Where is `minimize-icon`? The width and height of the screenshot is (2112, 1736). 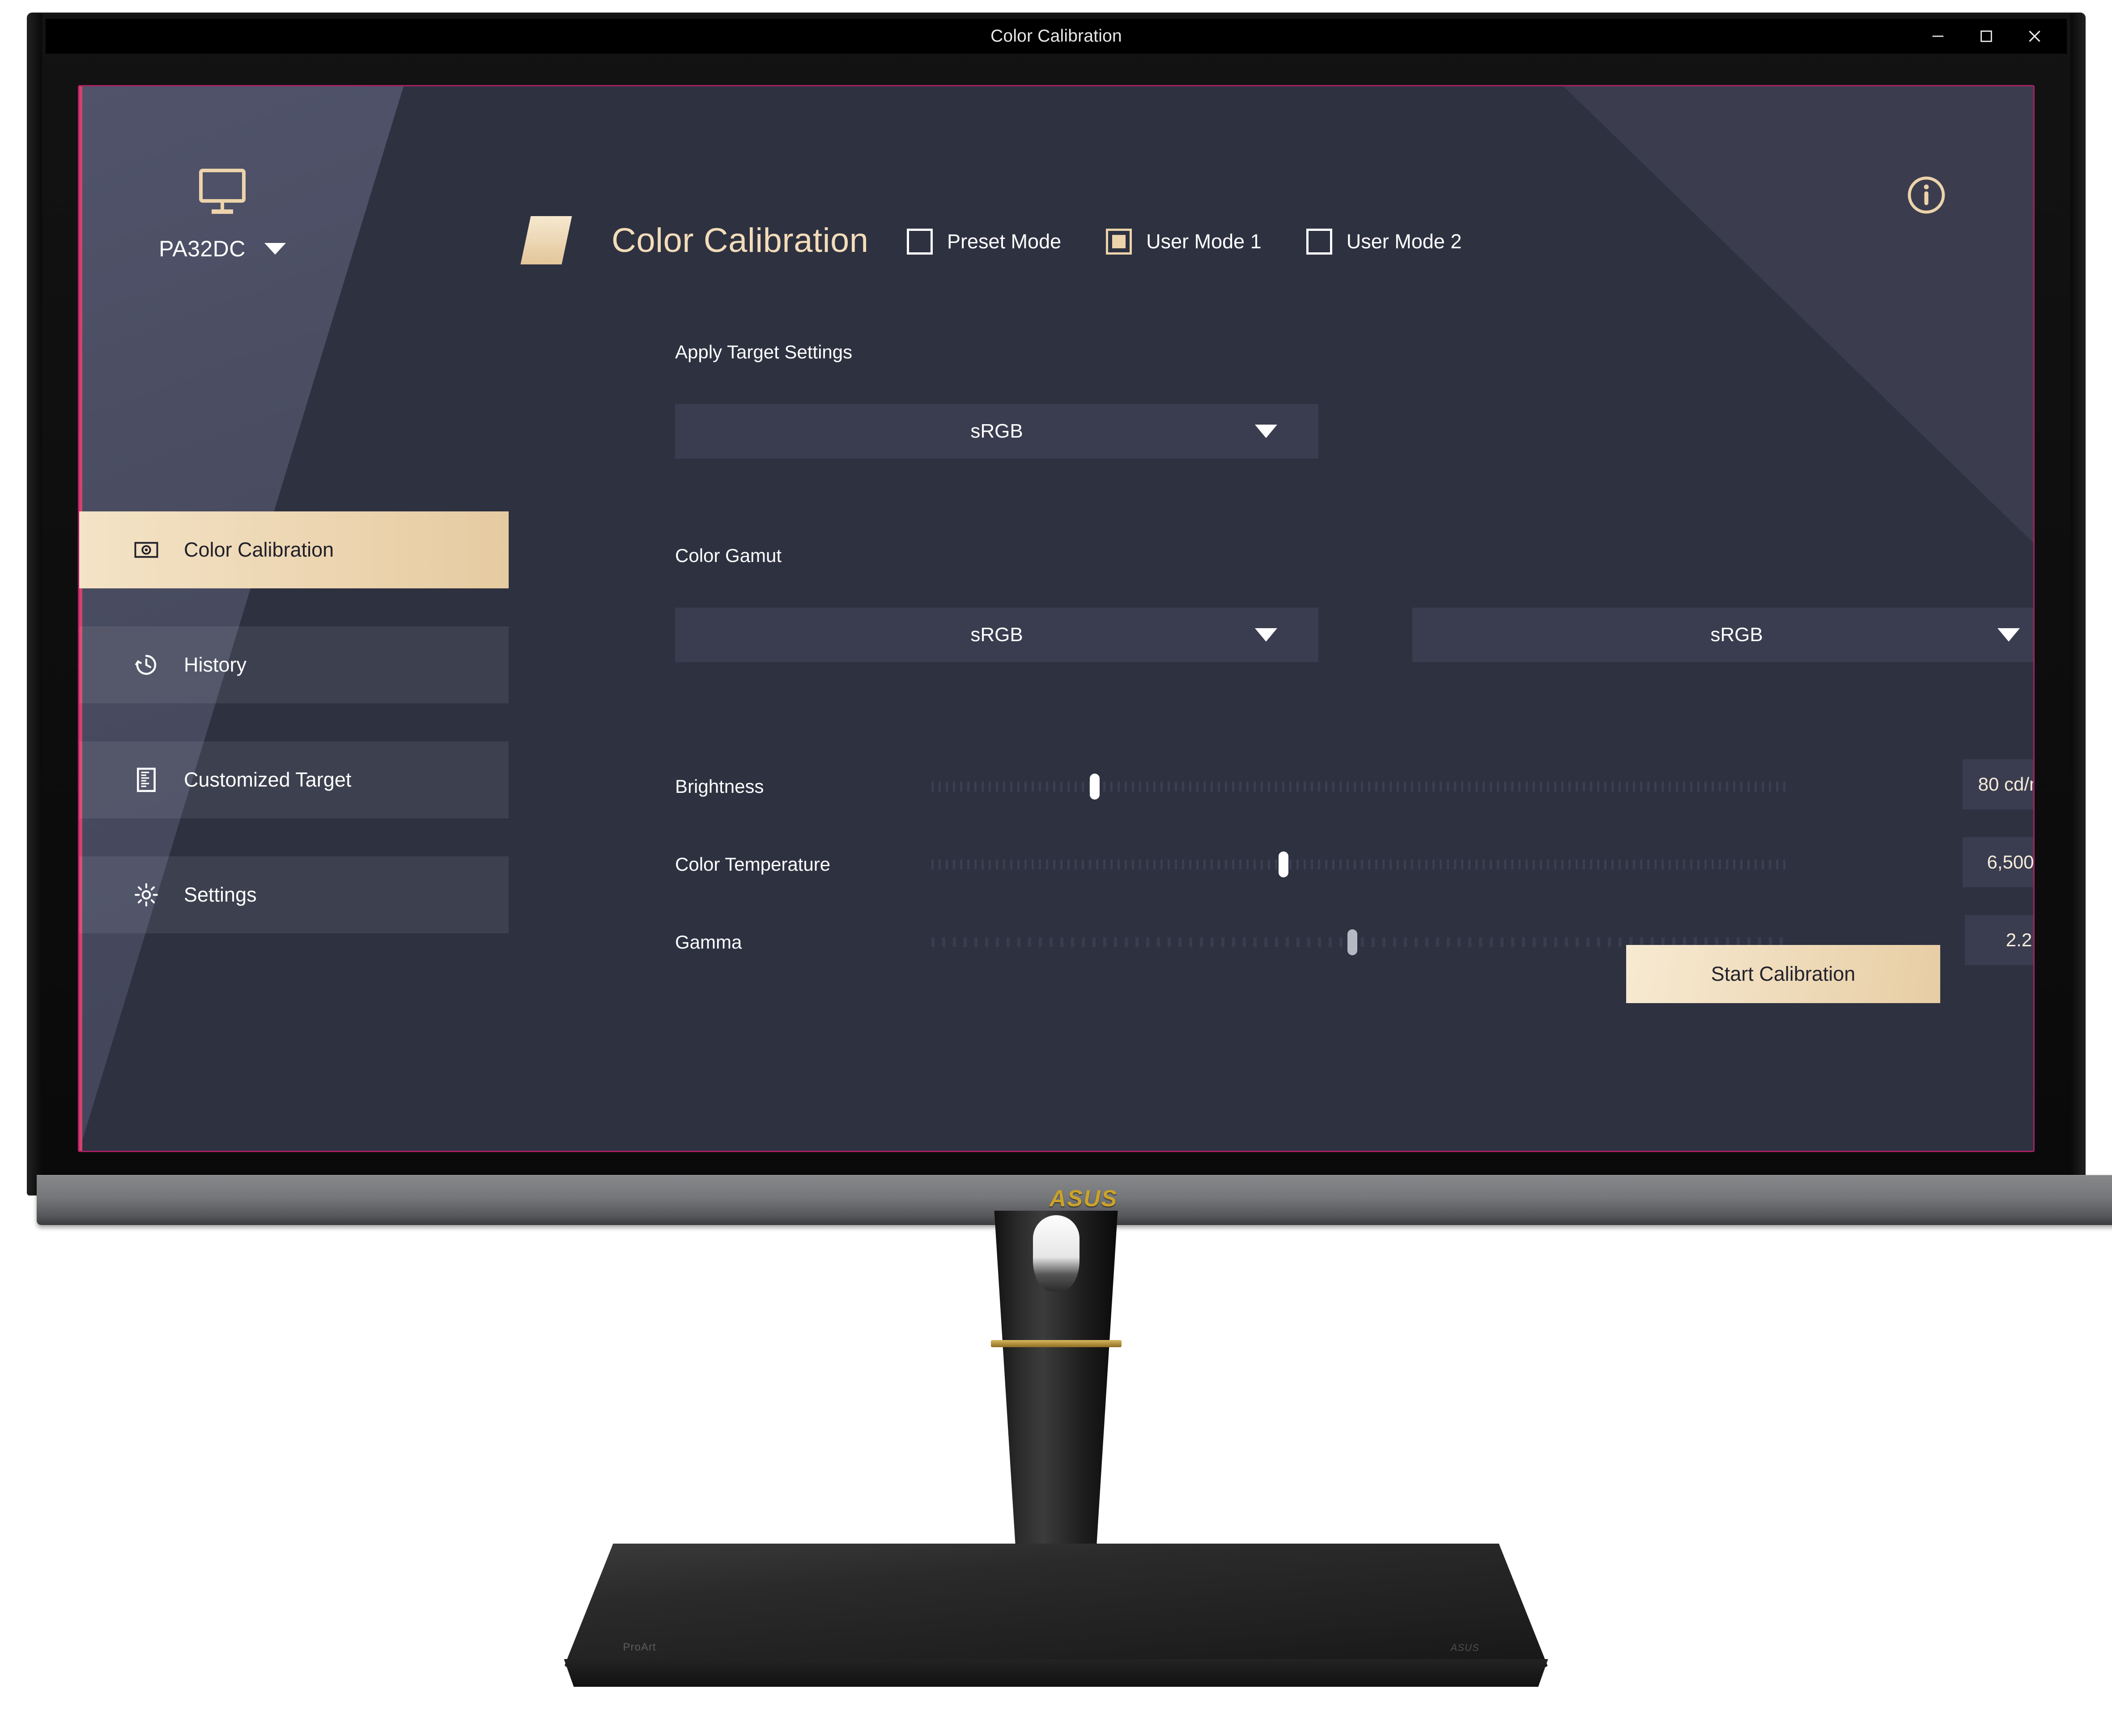 minimize-icon is located at coordinates (1938, 36).